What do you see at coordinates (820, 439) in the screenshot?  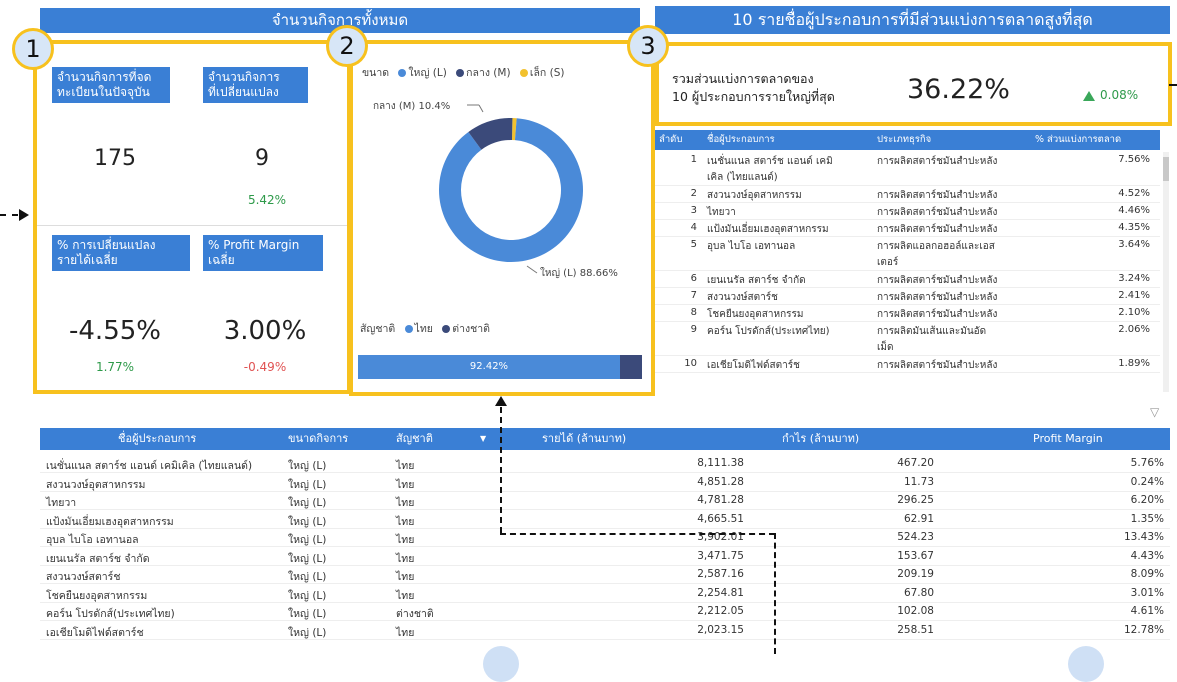 I see `bcol-profit: กำไร (ล้านบาท)` at bounding box center [820, 439].